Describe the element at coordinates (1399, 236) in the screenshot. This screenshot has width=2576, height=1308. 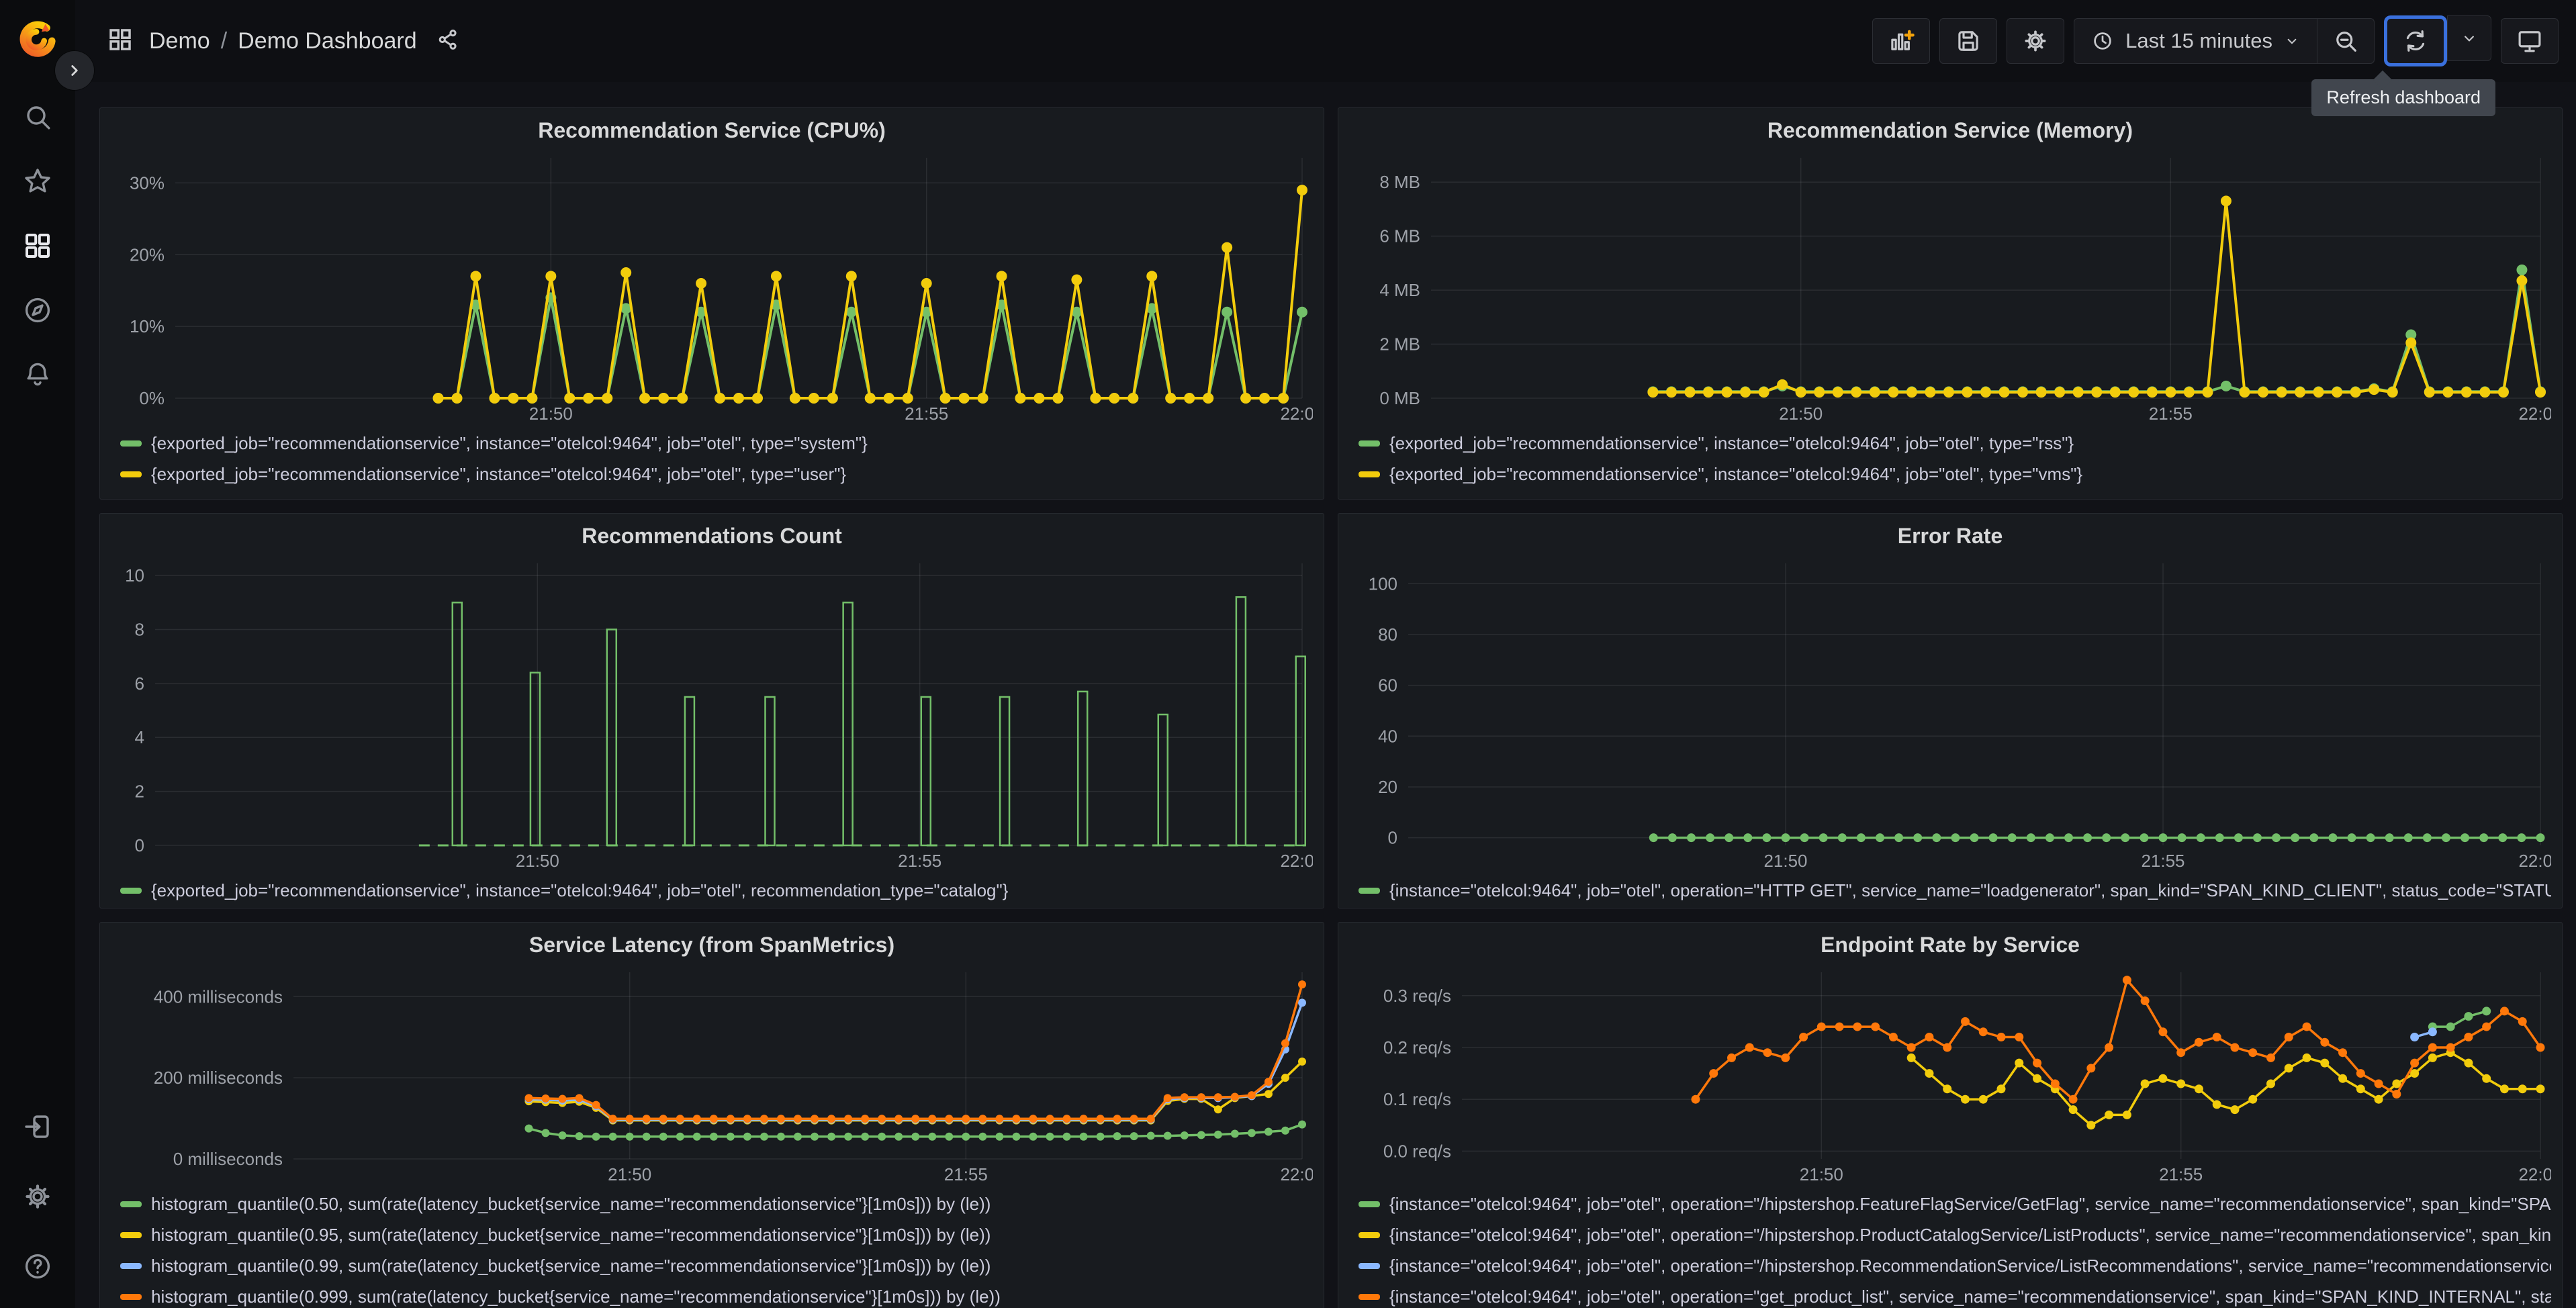
I see `svg-text: 6 MB` at that location.